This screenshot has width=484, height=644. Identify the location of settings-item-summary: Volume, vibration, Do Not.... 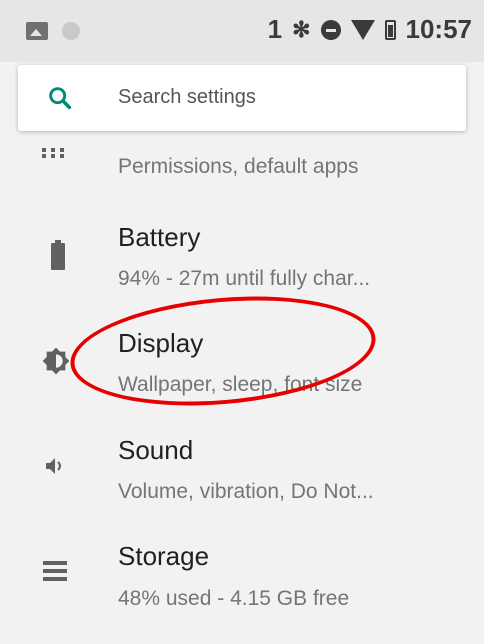
(246, 491).